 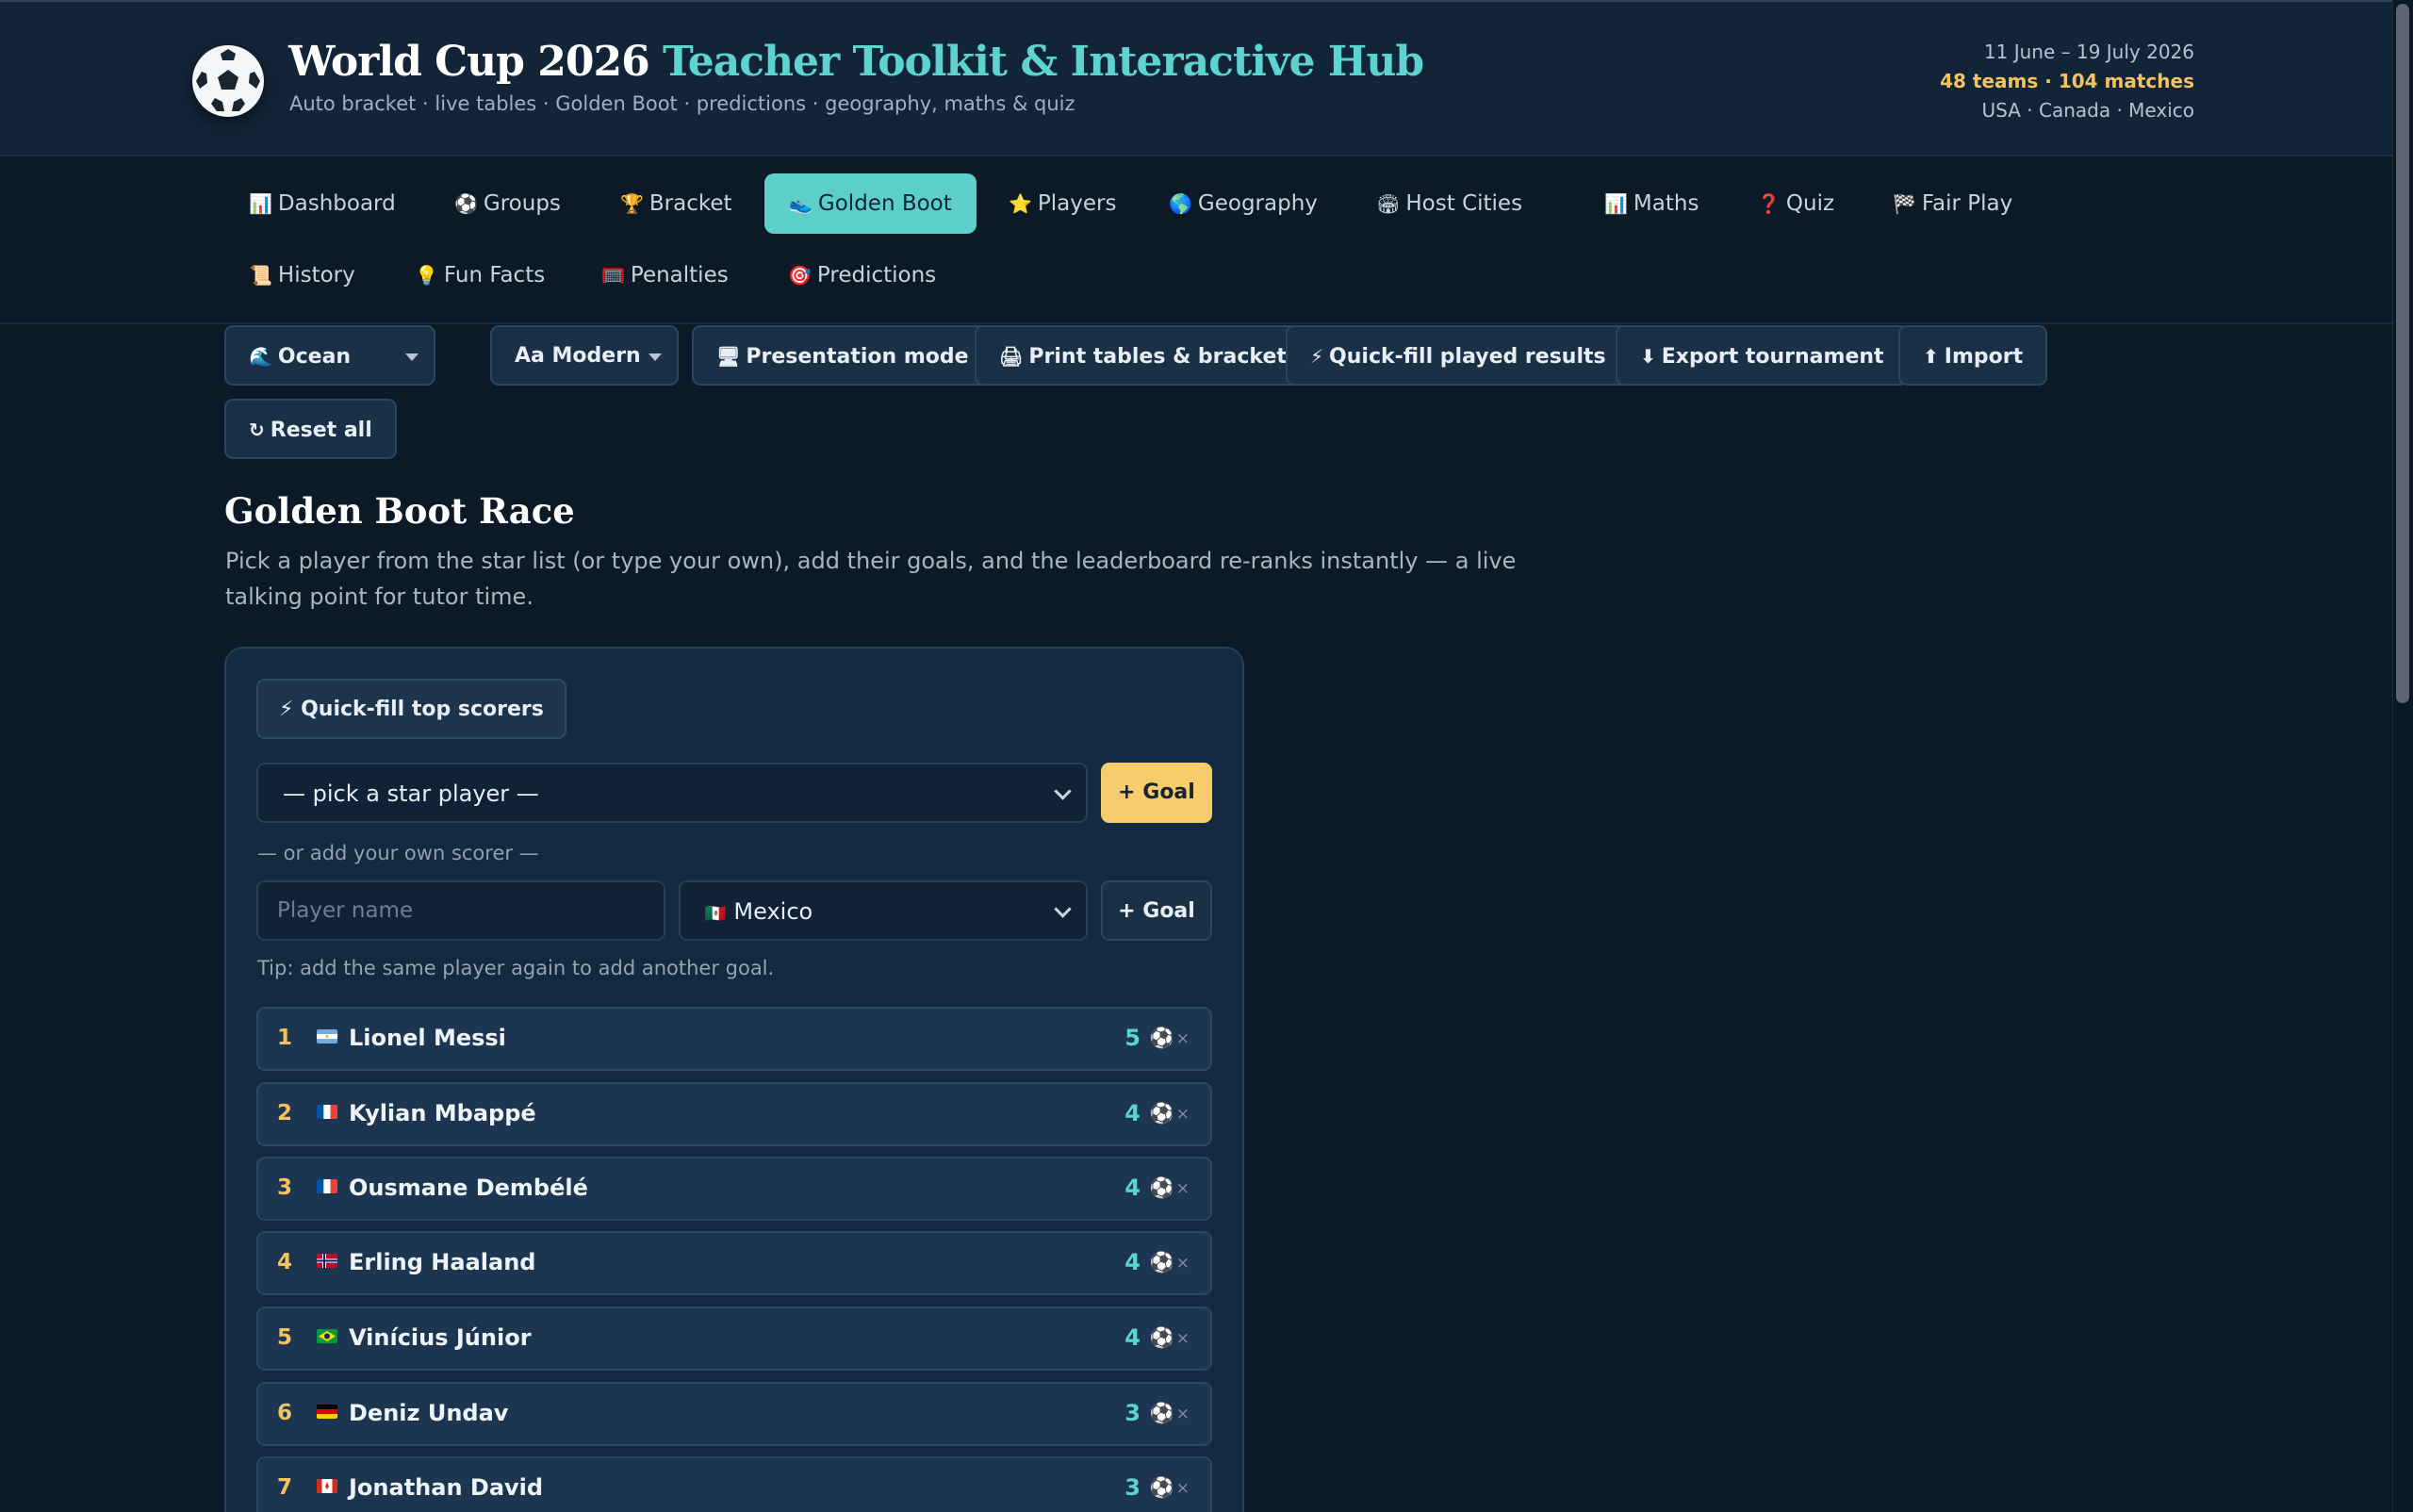 What do you see at coordinates (1651, 203) in the screenshot?
I see `tab-maths: 📊 Maths` at bounding box center [1651, 203].